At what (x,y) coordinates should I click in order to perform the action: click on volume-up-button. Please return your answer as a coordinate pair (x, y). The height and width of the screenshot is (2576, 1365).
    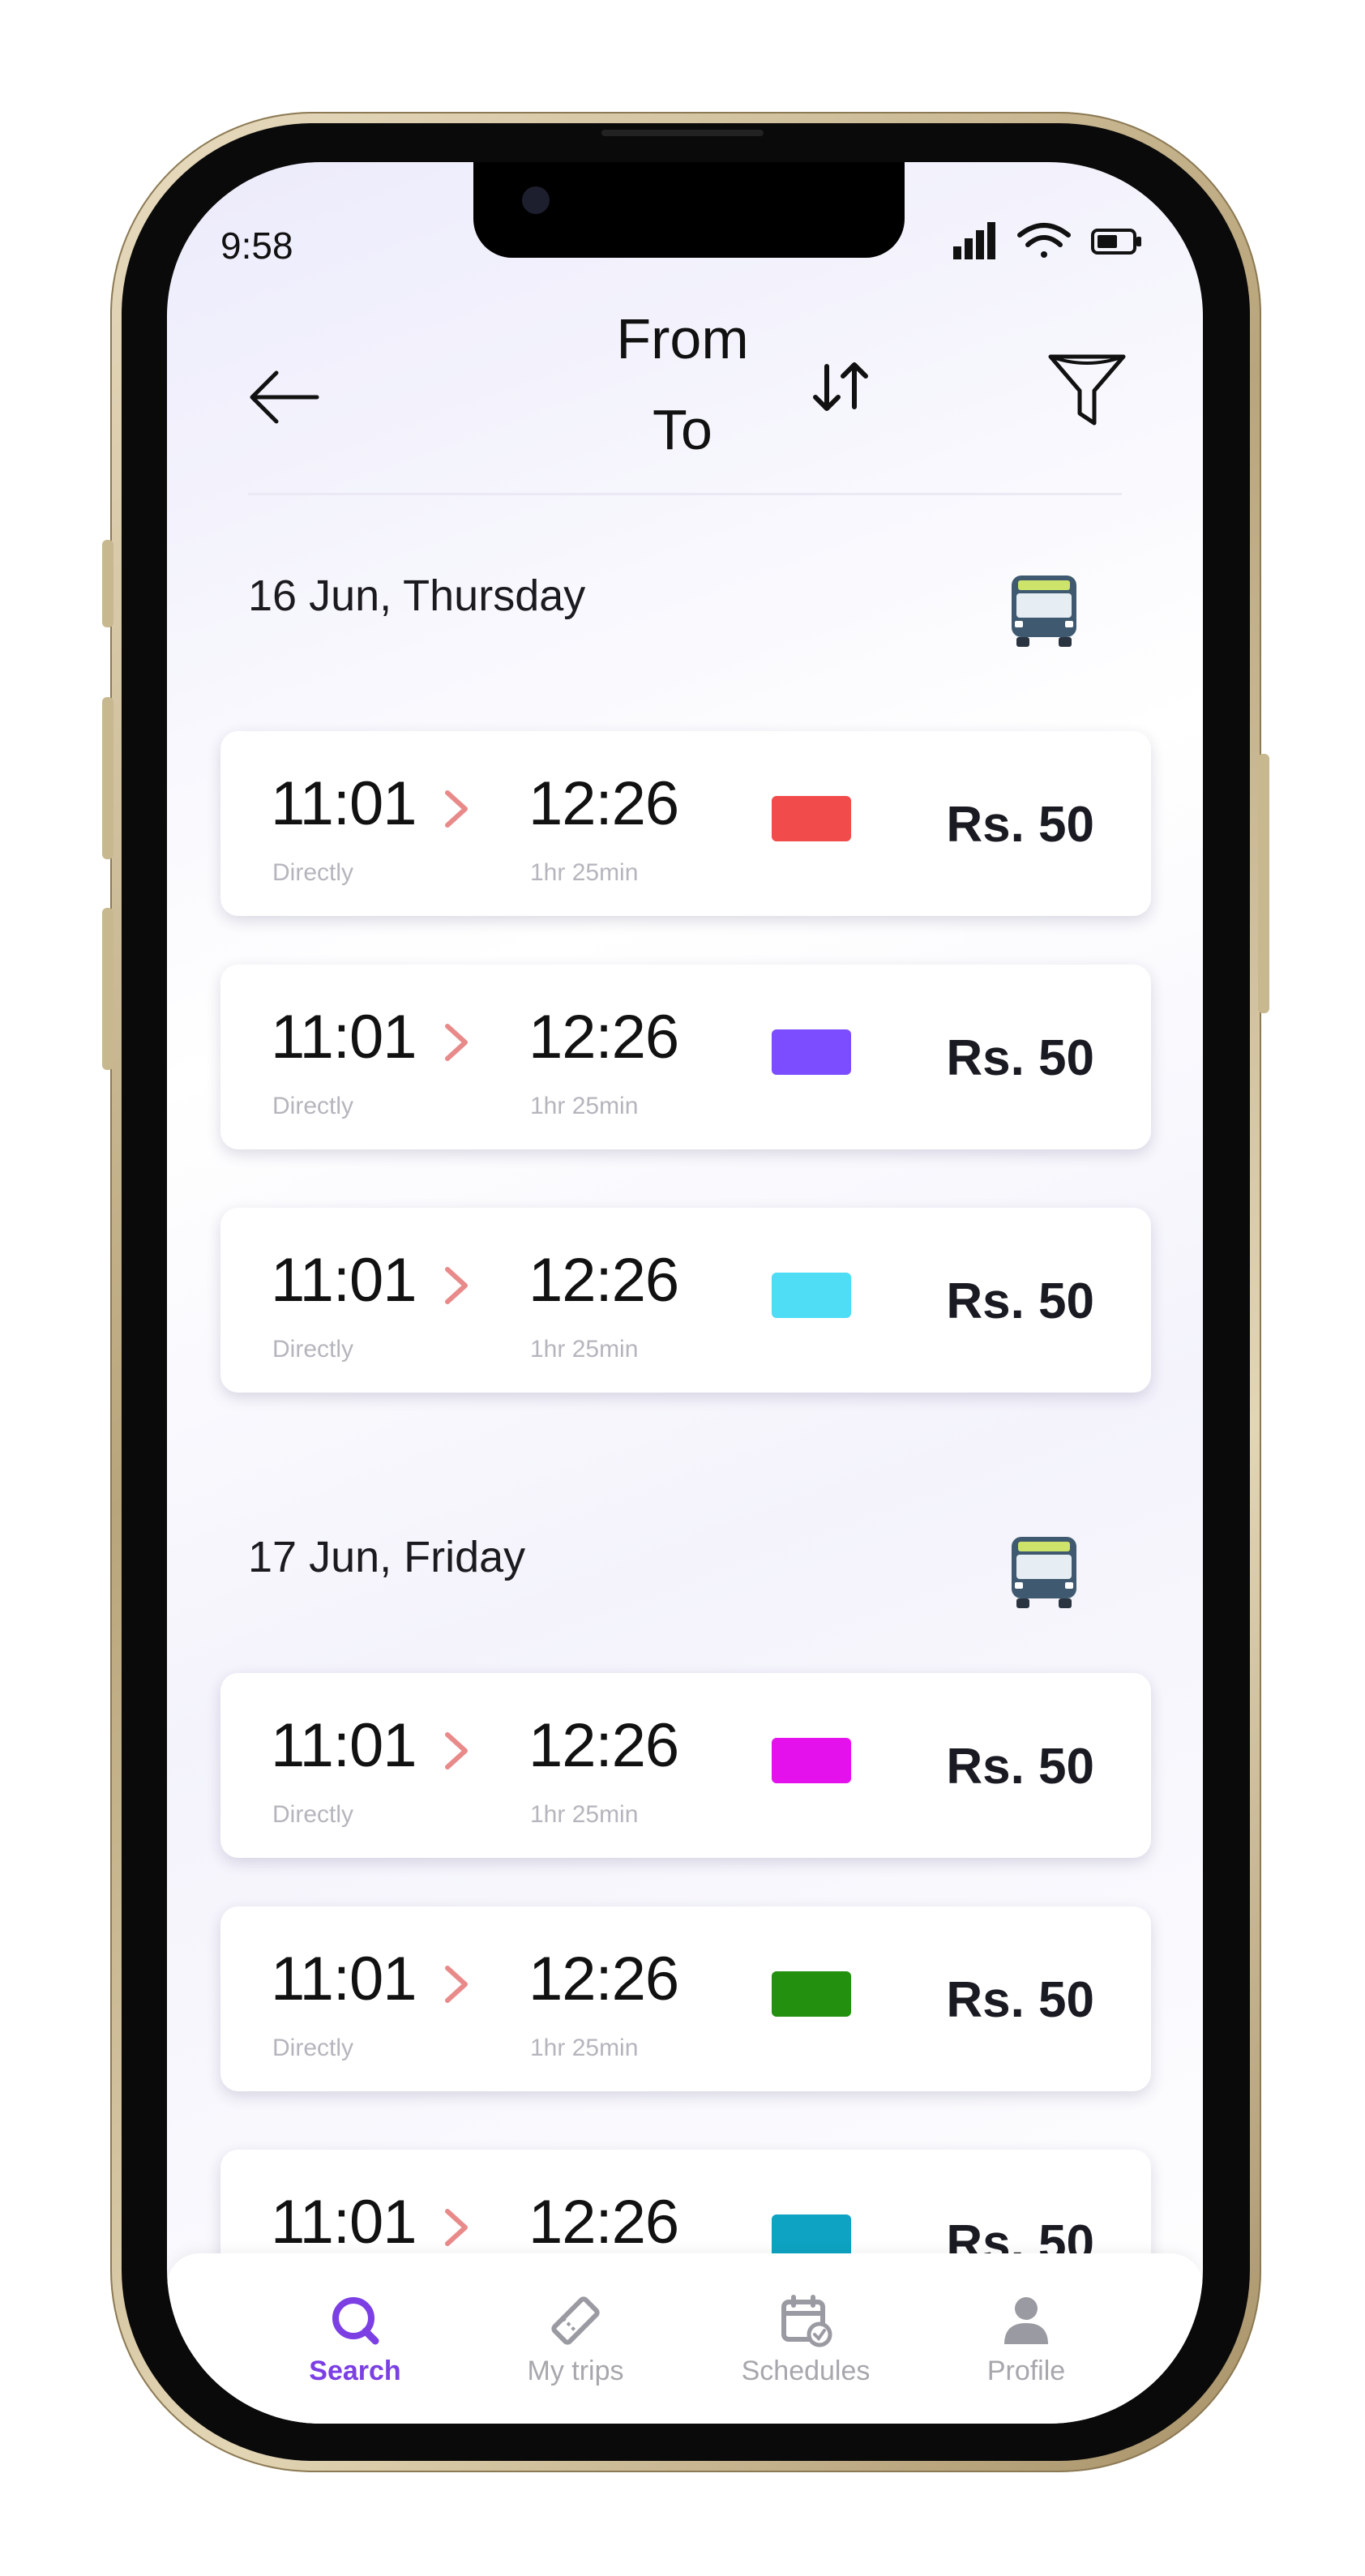
    Looking at the image, I should click on (107, 778).